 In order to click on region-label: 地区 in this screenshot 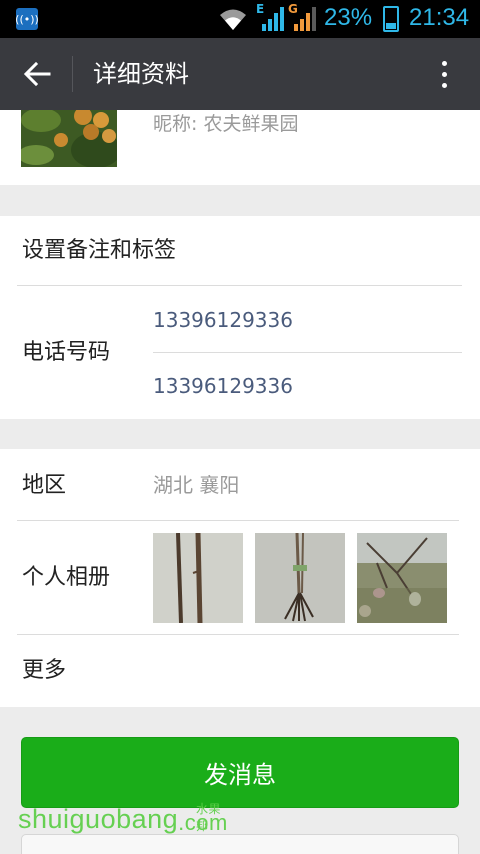, I will do `click(44, 485)`.